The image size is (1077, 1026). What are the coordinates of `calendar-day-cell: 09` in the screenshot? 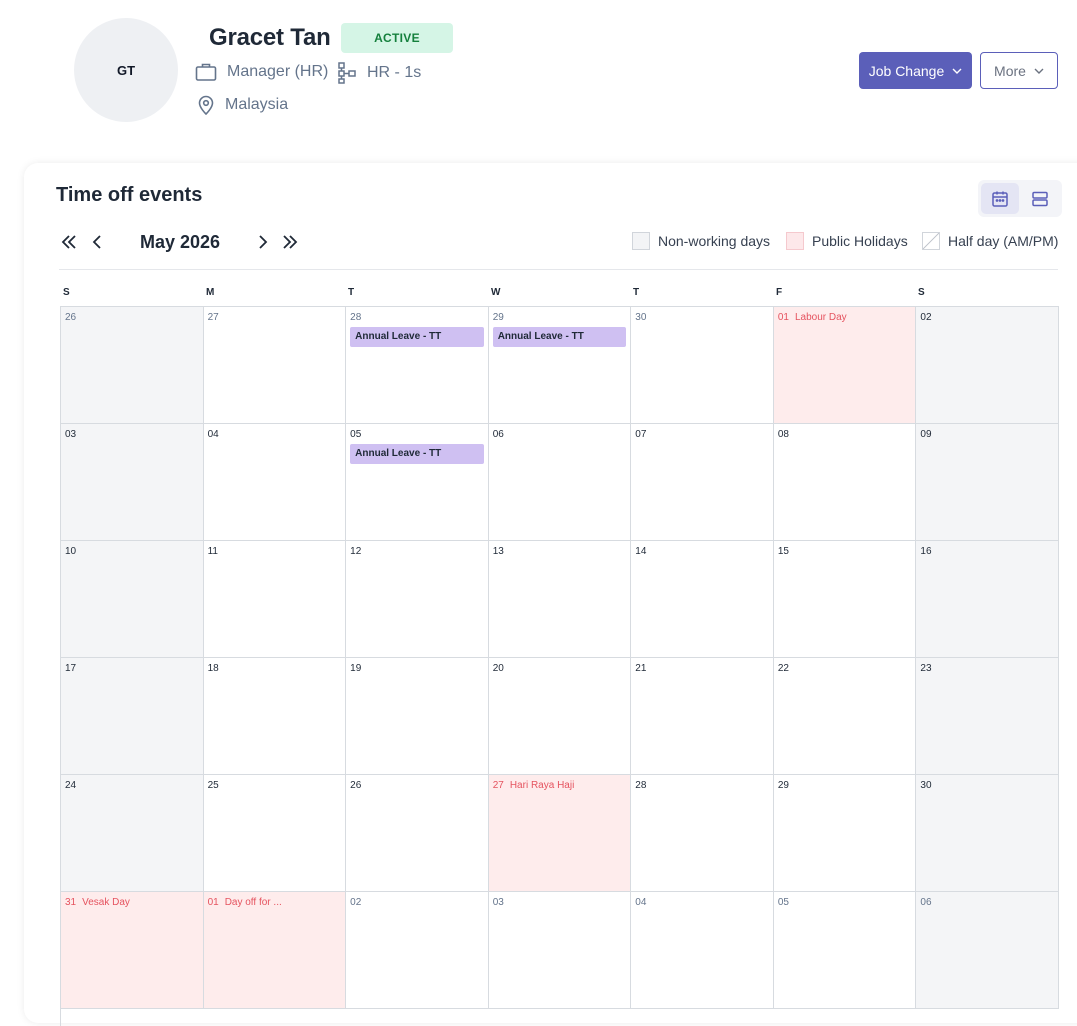 It's located at (987, 482).